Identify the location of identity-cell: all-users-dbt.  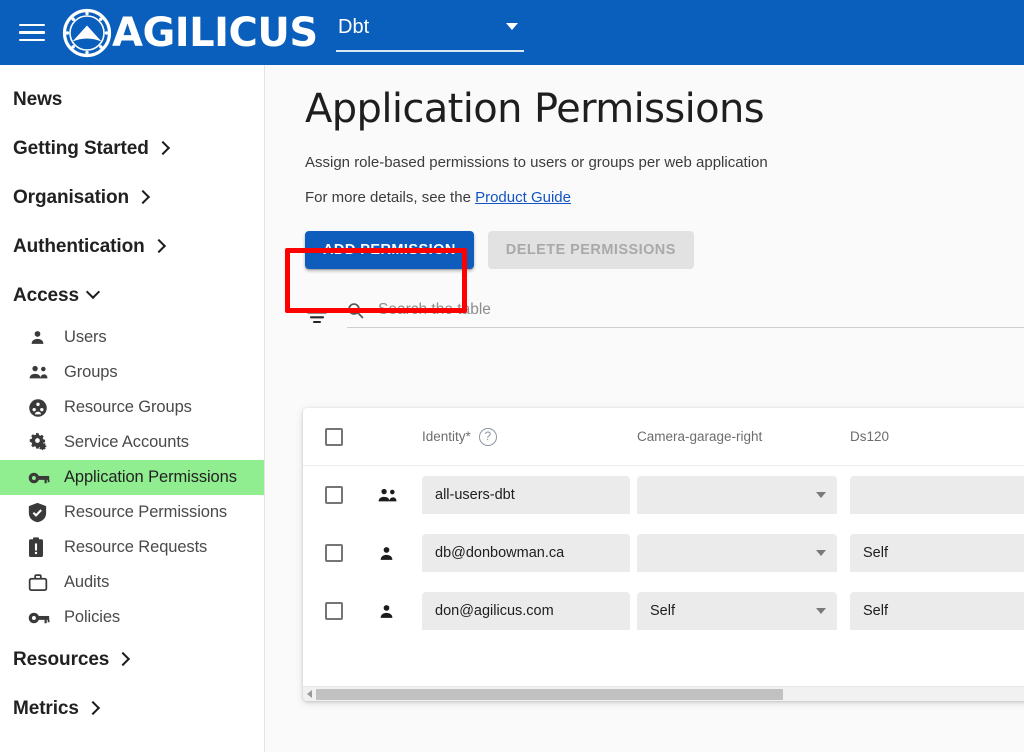
(529, 495).